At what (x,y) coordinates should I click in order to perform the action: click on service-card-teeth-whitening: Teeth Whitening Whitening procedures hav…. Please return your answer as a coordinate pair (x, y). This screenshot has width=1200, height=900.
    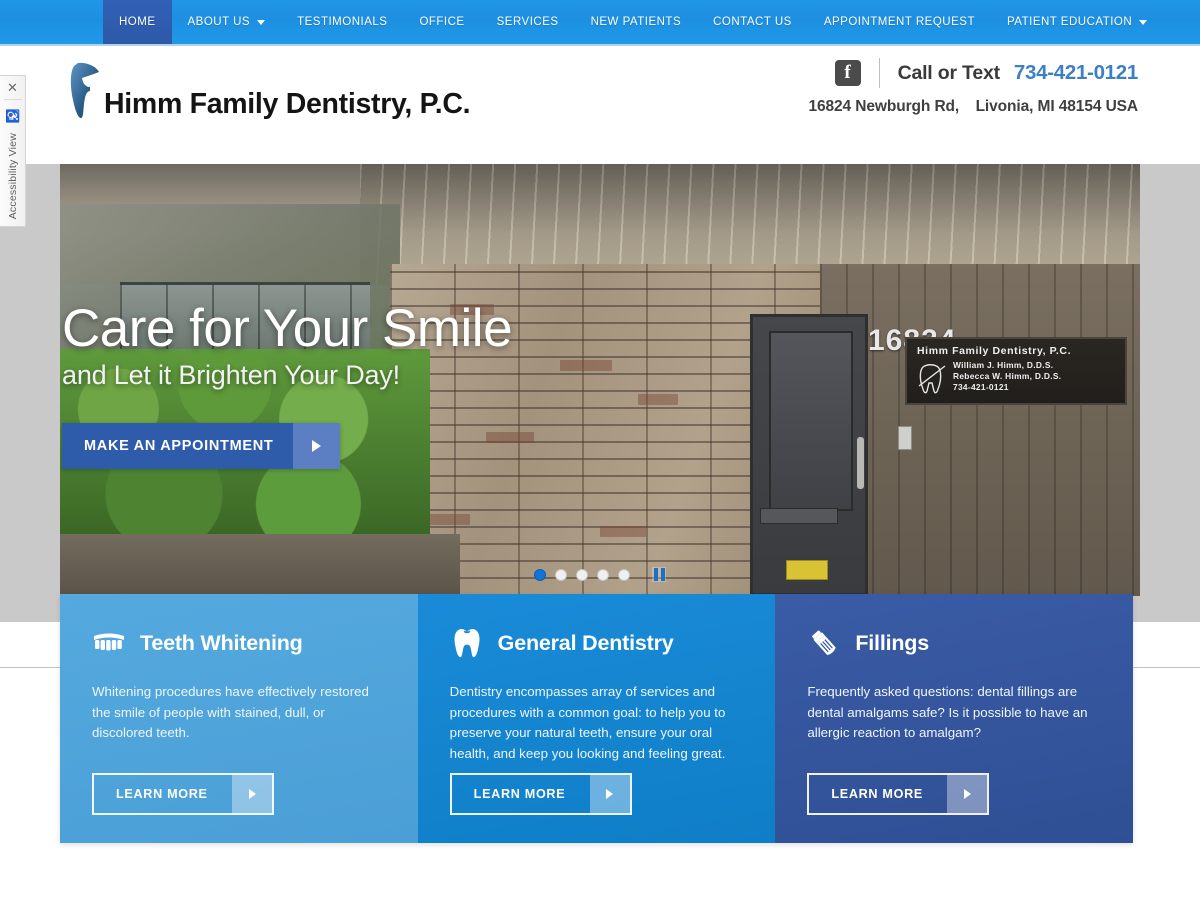
    Looking at the image, I should click on (239, 718).